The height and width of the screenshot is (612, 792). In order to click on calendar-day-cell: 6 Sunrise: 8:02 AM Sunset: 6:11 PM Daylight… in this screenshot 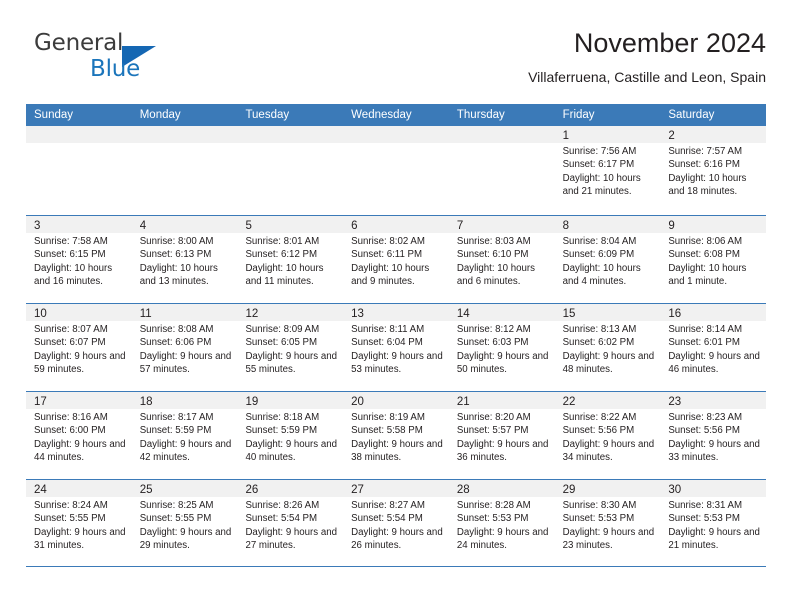, I will do `click(396, 259)`.